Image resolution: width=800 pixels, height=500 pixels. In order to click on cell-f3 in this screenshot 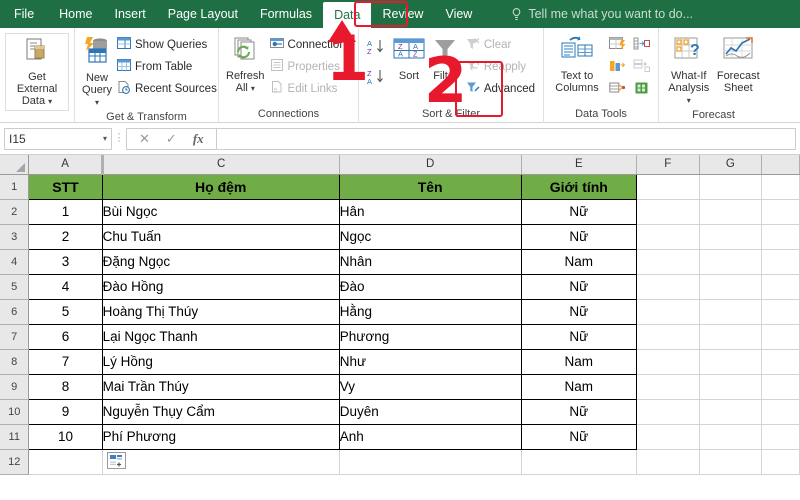, I will do `click(668, 237)`.